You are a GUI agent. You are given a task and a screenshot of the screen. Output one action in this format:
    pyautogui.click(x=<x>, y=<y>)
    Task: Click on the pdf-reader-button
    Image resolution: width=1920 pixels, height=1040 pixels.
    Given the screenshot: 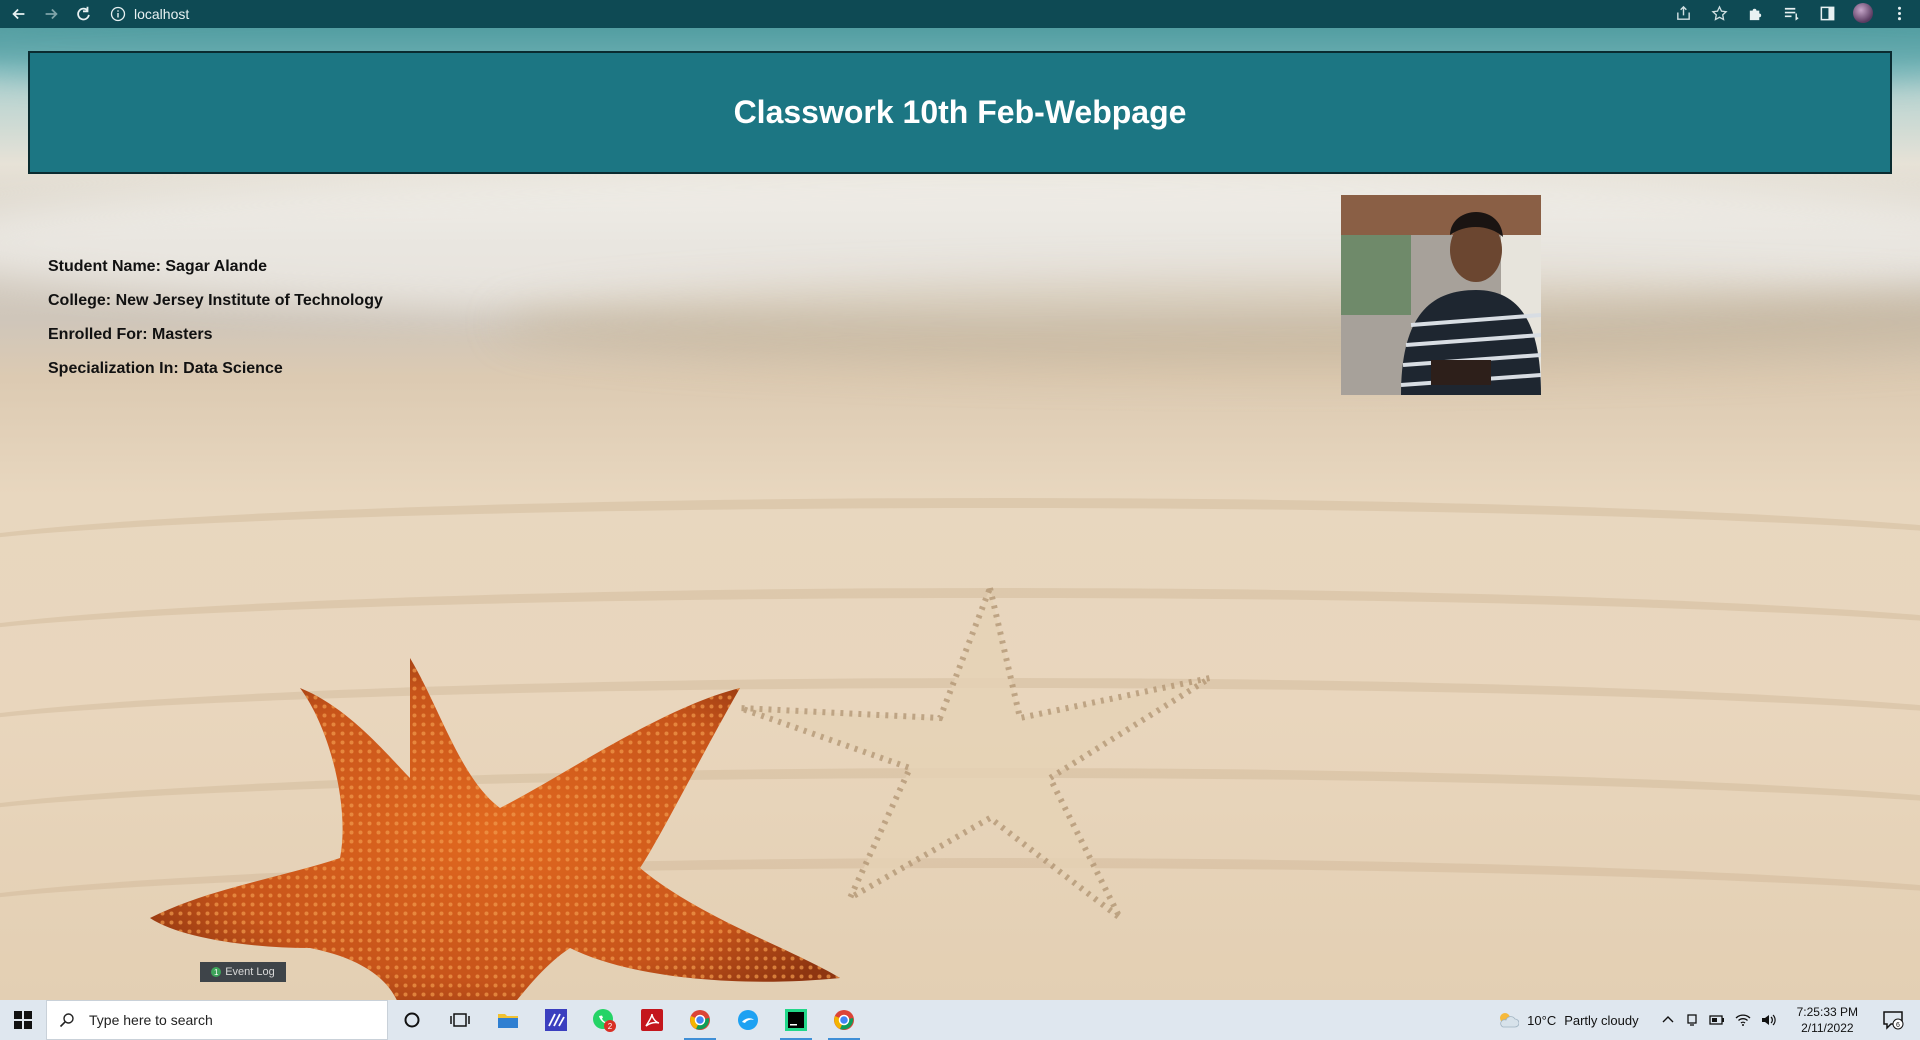 What is the action you would take?
    pyautogui.click(x=652, y=1020)
    